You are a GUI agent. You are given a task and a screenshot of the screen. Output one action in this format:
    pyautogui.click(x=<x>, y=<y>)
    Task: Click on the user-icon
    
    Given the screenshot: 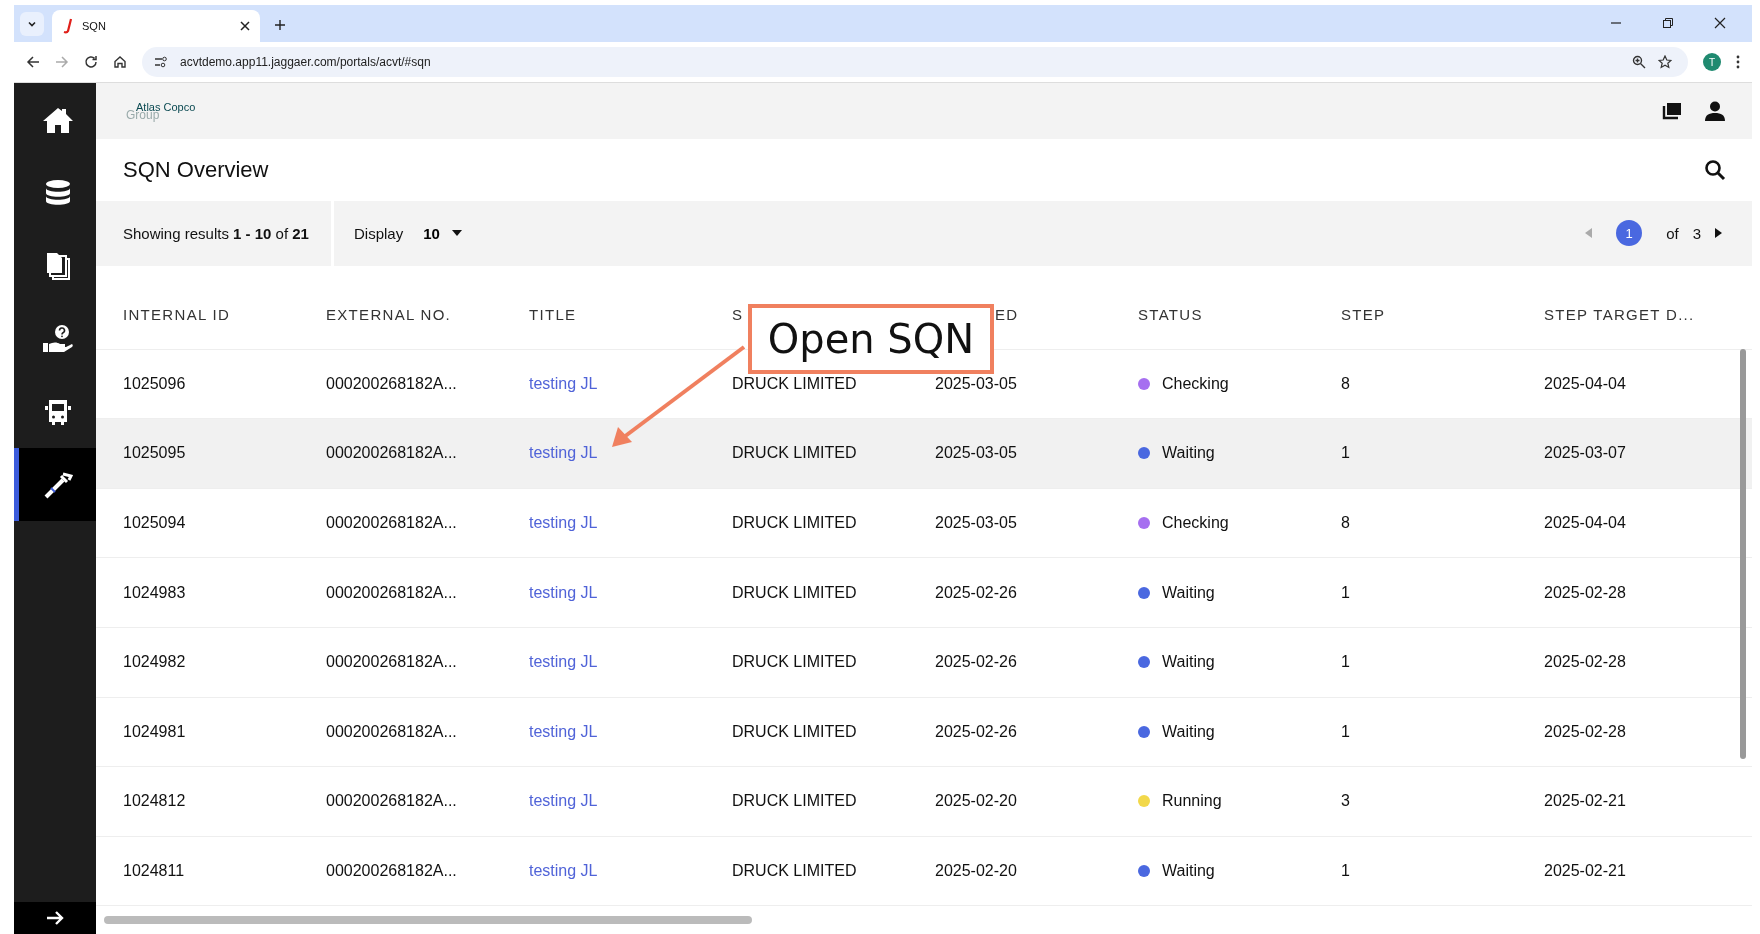 What is the action you would take?
    pyautogui.click(x=1715, y=111)
    